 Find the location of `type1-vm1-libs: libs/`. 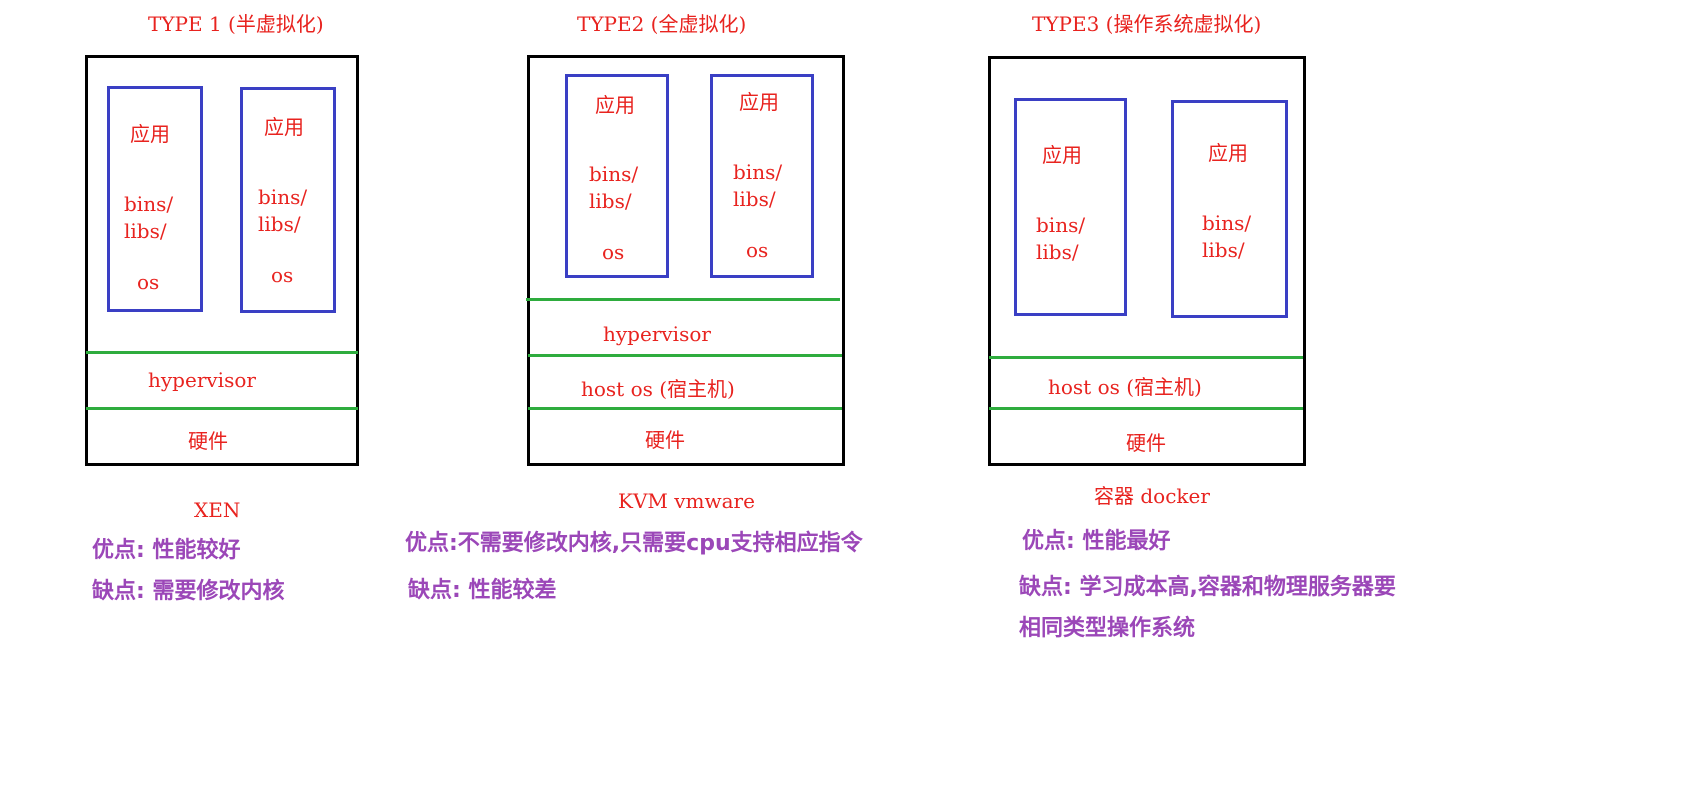

type1-vm1-libs: libs/ is located at coordinates (145, 231).